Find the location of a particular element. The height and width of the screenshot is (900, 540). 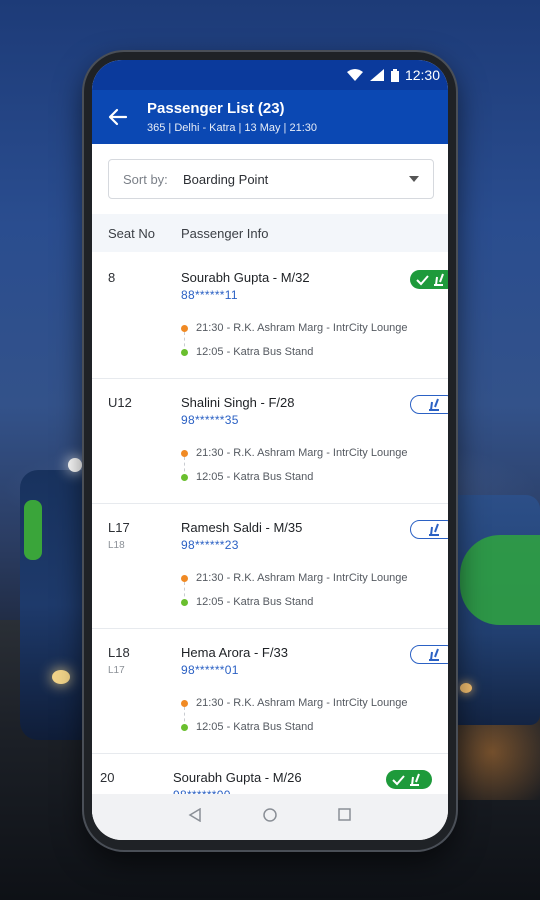

battery-icon is located at coordinates (394, 75).